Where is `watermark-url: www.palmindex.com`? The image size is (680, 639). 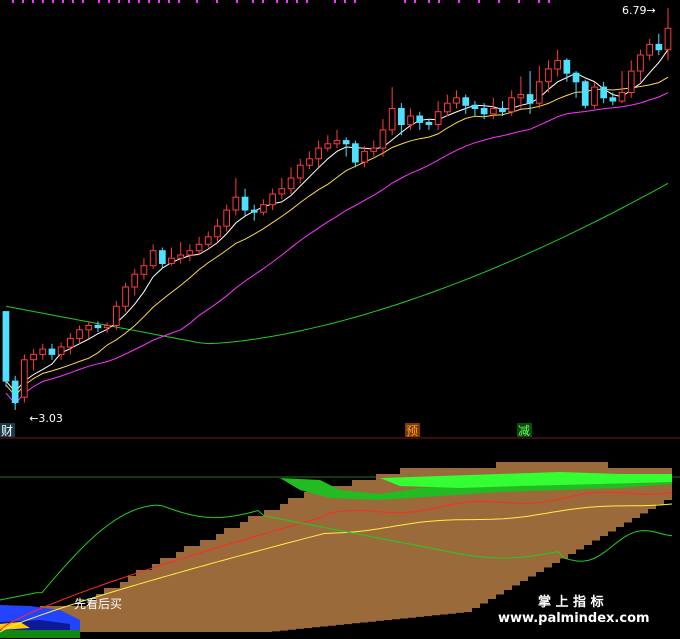
watermark-url: www.palmindex.com is located at coordinates (574, 618).